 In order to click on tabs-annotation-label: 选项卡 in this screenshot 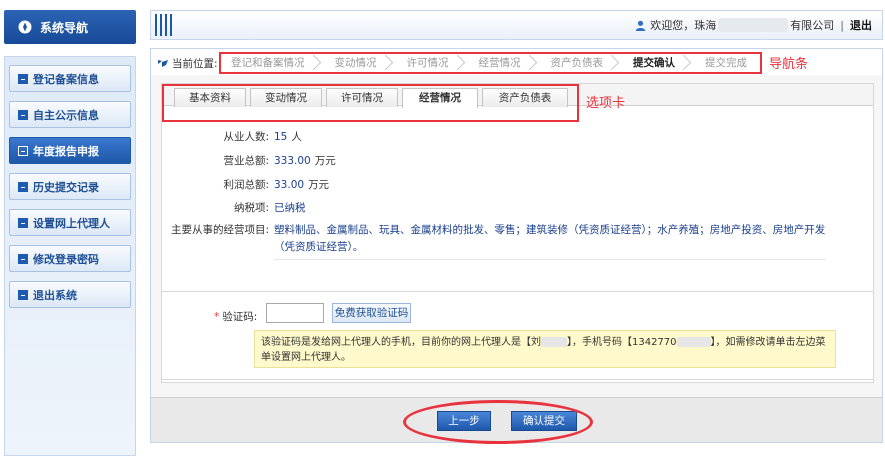, I will do `click(606, 103)`.